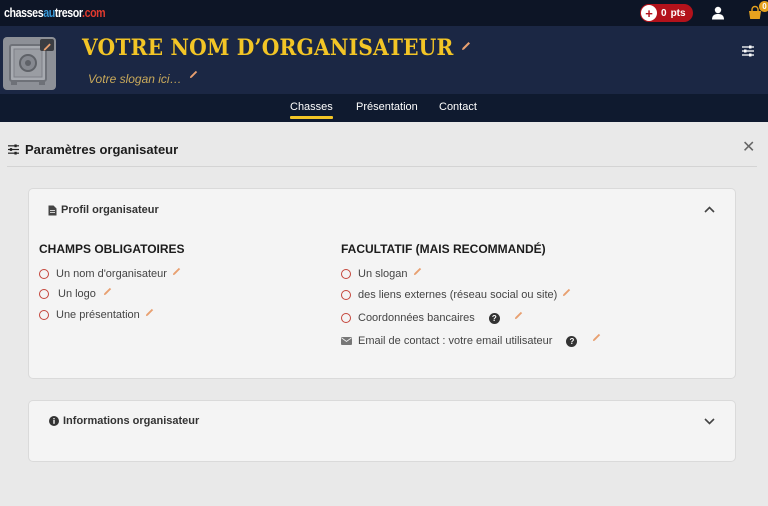  I want to click on site-logo: chassesautresor.com, so click(55, 13).